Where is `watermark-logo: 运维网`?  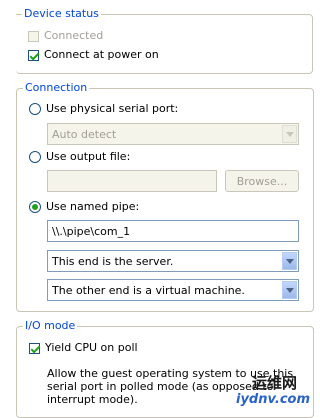 watermark-logo: 运维网 is located at coordinates (275, 383).